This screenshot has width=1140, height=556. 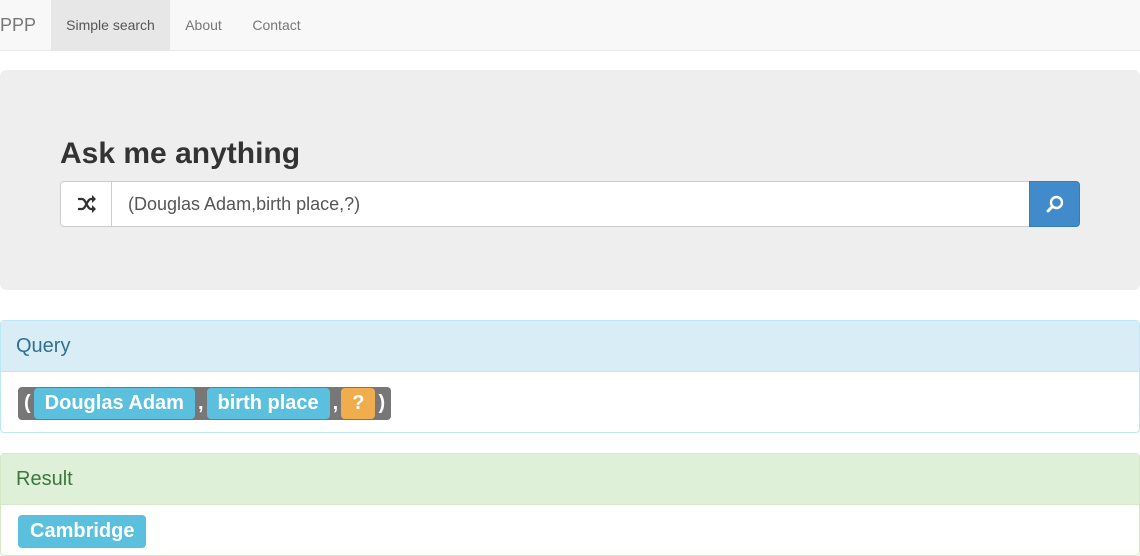 I want to click on result-panel-heading: Result, so click(x=570, y=479).